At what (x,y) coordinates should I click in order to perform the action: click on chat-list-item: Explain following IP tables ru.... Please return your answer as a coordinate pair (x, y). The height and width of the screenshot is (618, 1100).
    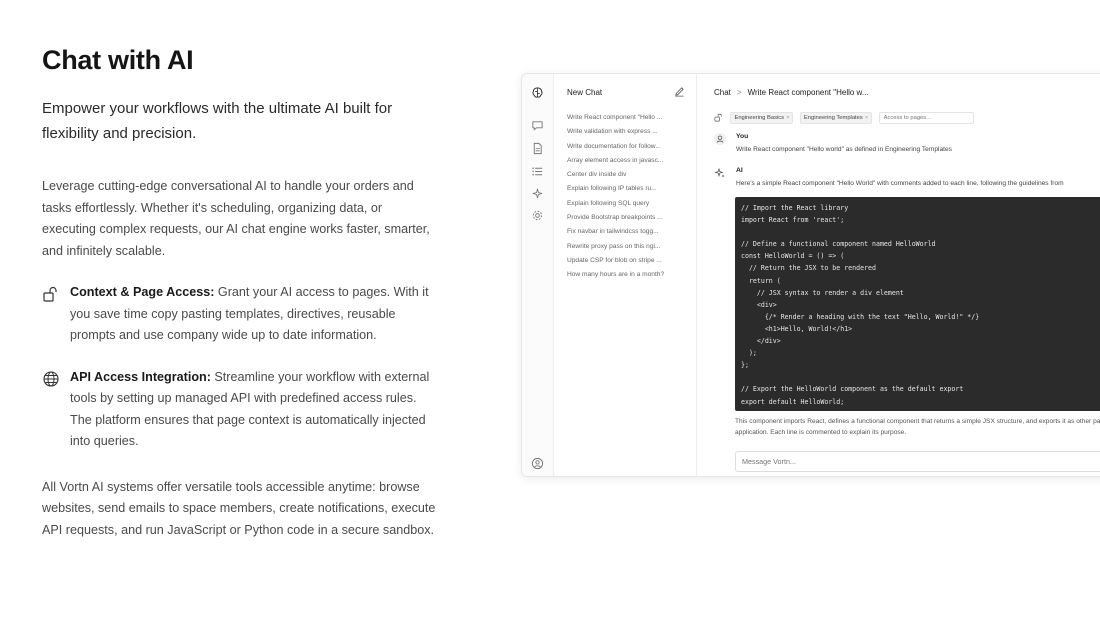
    Looking at the image, I should click on (630, 189).